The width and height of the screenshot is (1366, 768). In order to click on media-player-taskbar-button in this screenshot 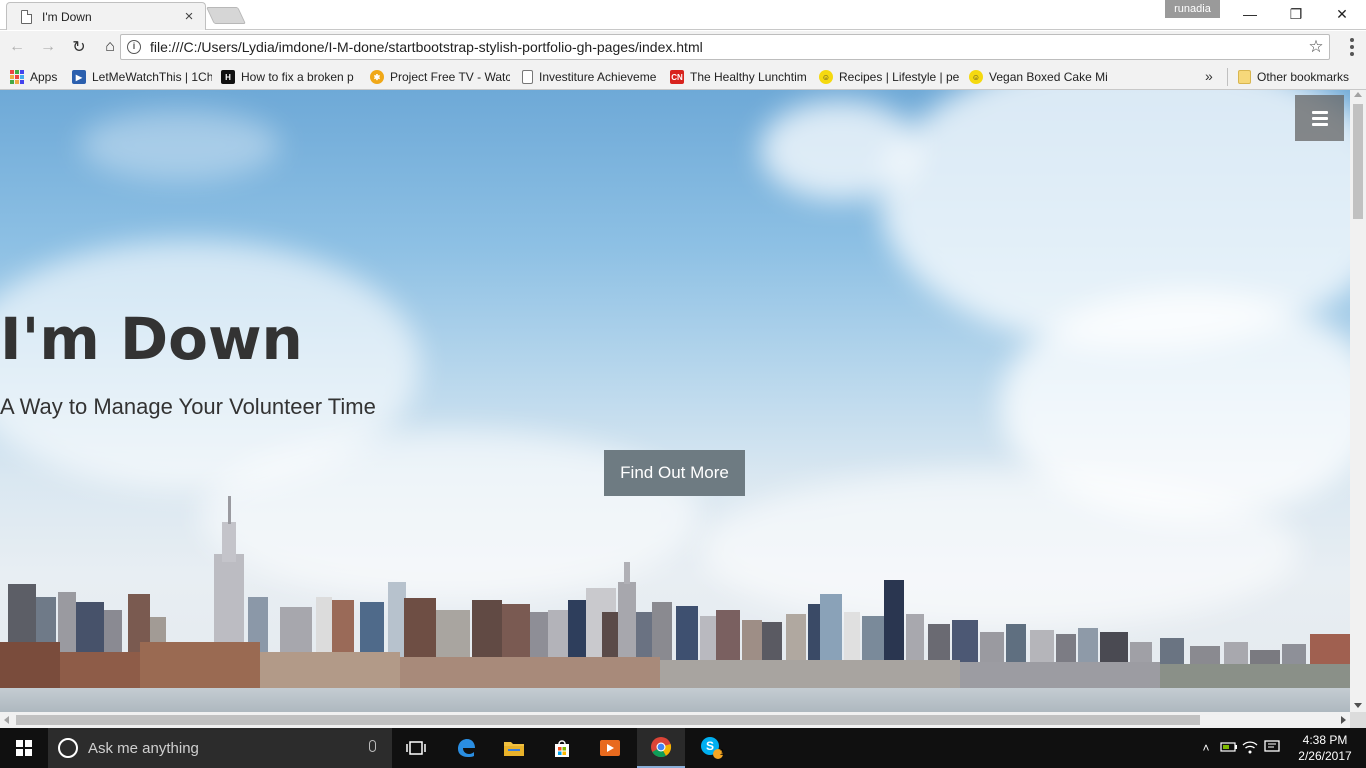, I will do `click(610, 748)`.